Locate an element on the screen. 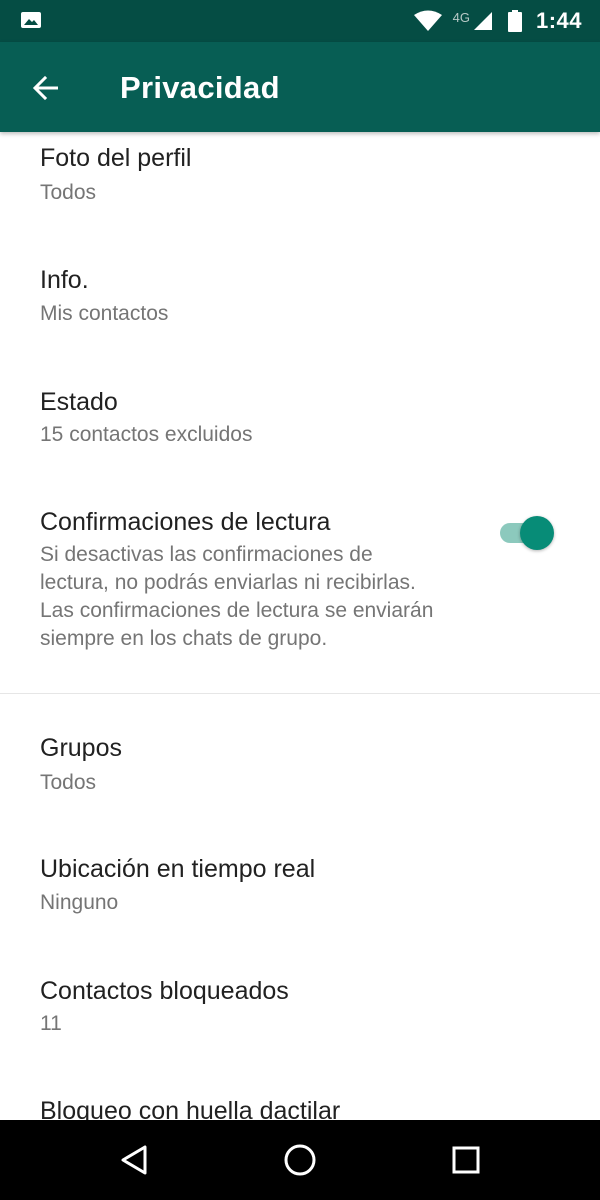 The width and height of the screenshot is (600, 1200). nav-home-button is located at coordinates (300, 1160).